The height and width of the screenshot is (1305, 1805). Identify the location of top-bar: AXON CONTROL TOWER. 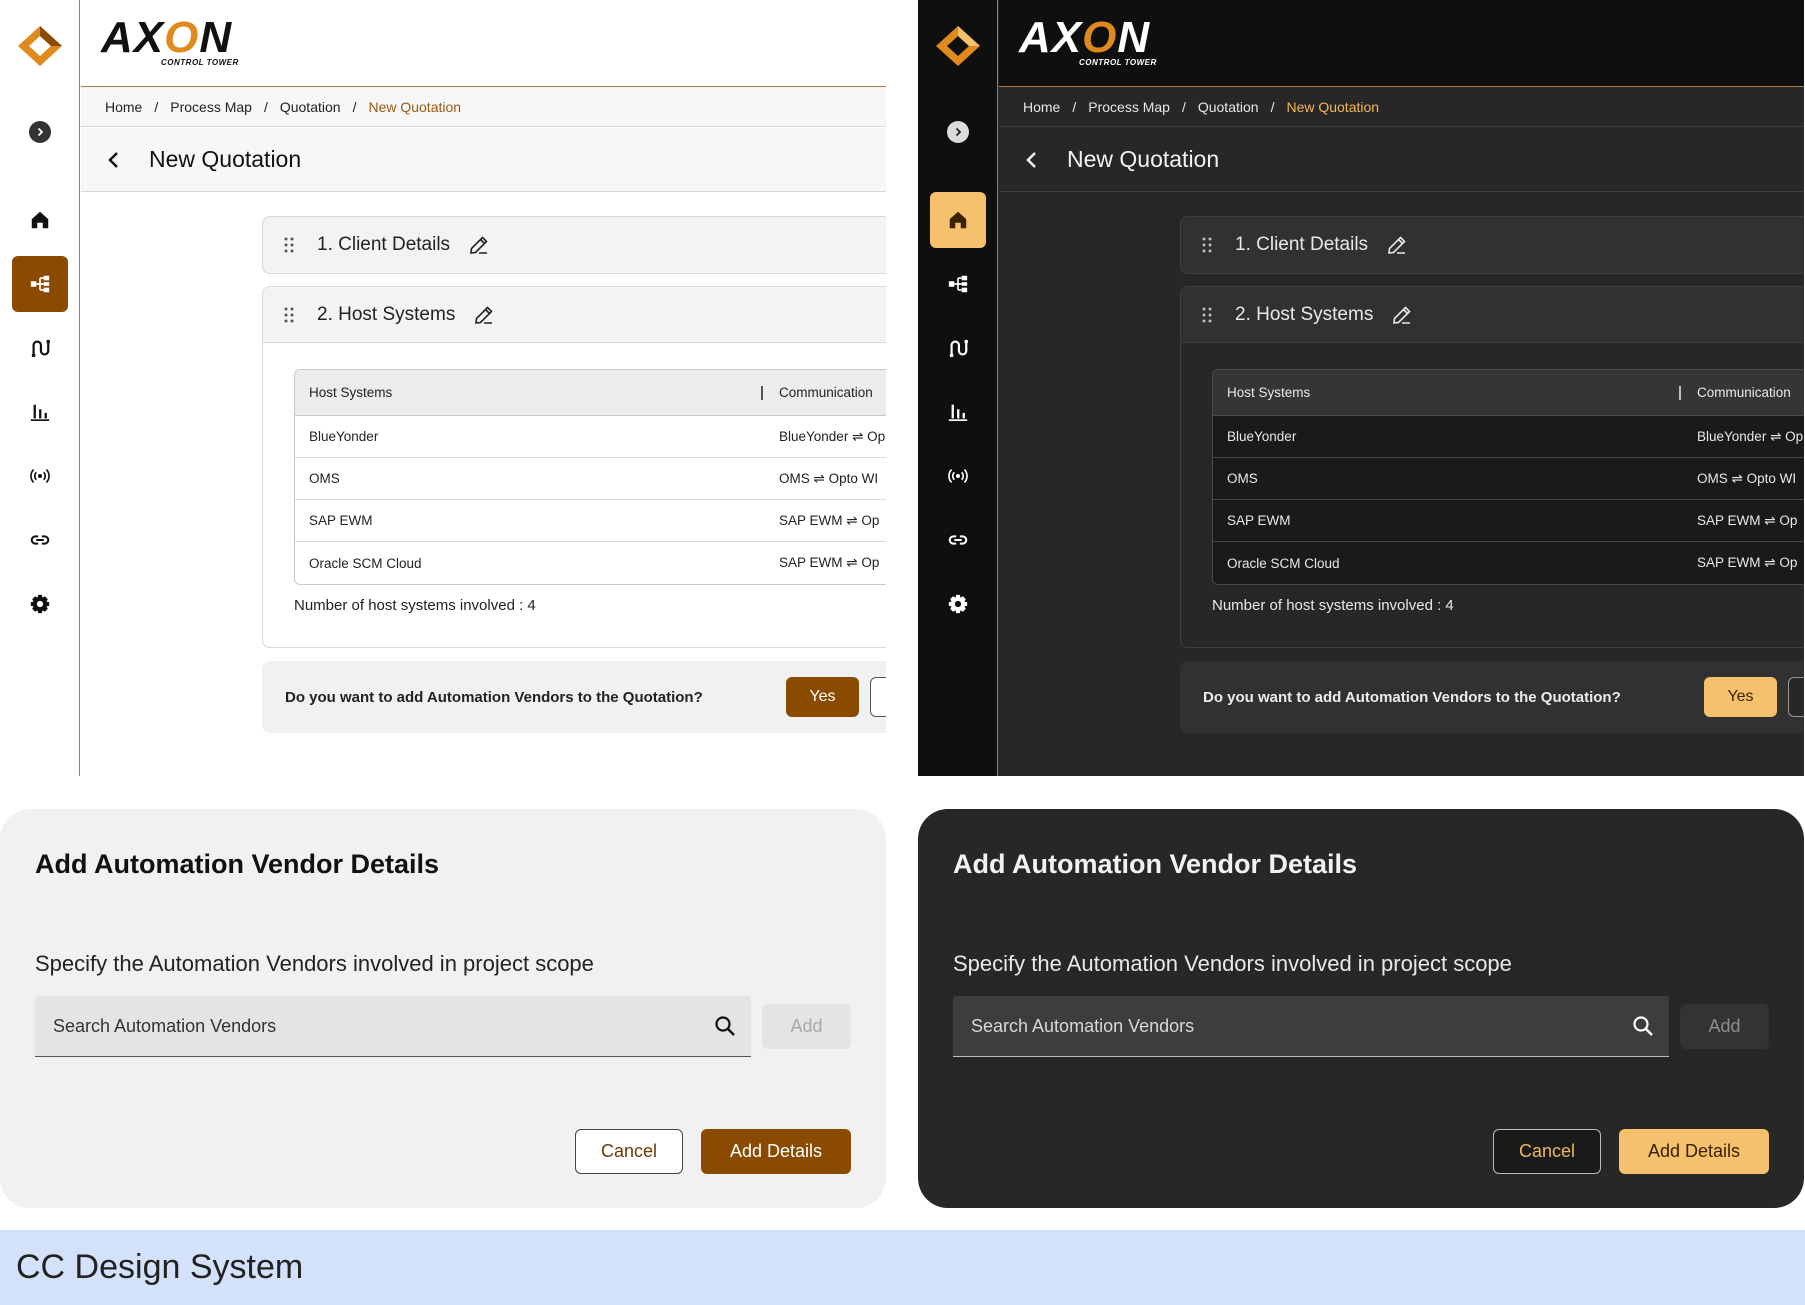
(483, 43).